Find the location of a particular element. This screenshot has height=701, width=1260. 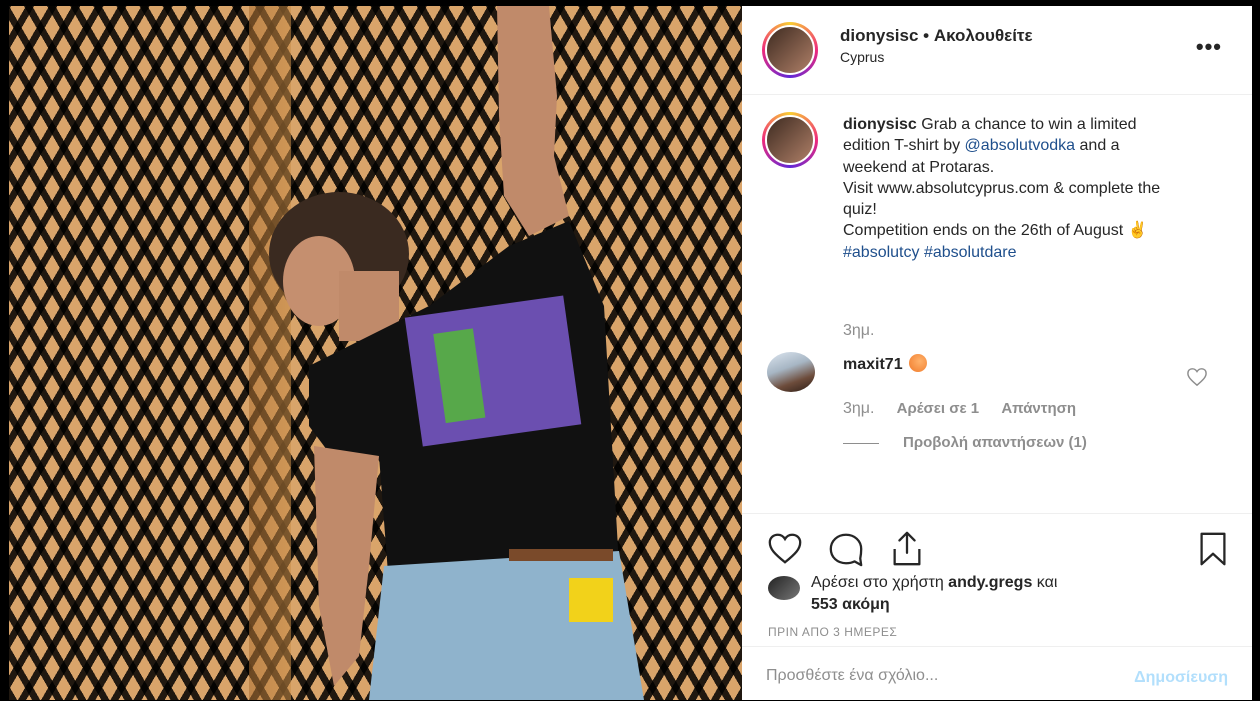

hashtag-link: #absolutcy is located at coordinates (881, 252).